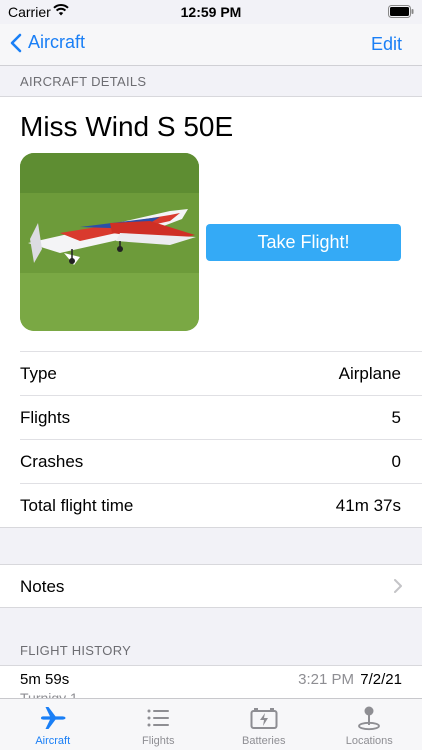 This screenshot has width=422, height=750. I want to click on battery-status-icon, so click(401, 13).